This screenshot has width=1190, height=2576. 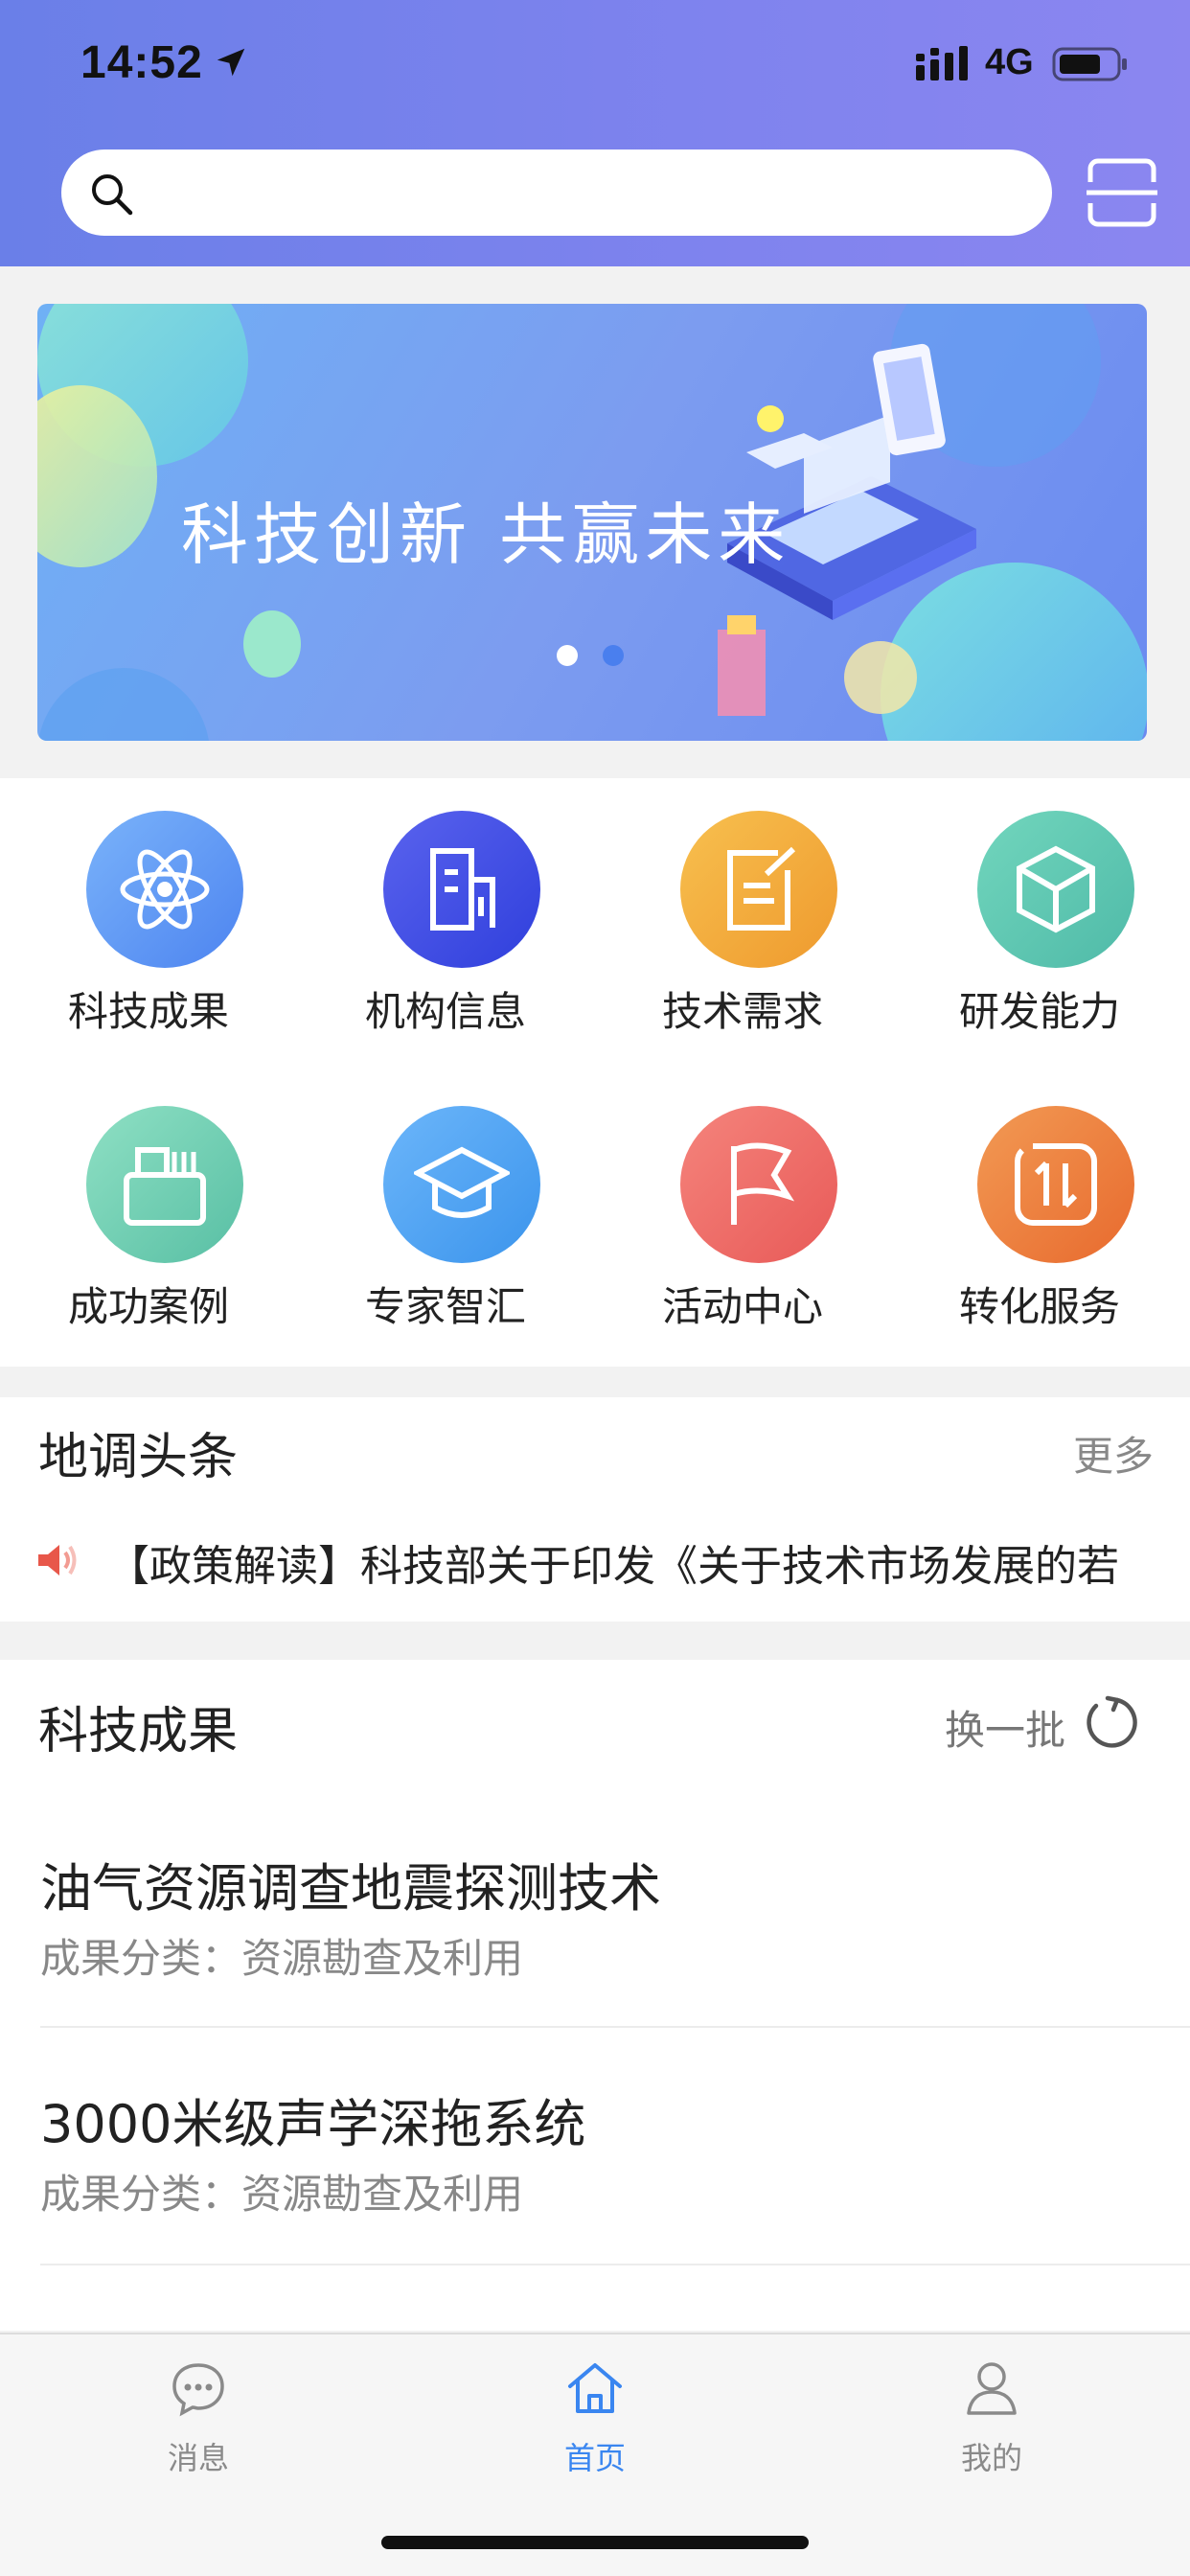 What do you see at coordinates (58, 1560) in the screenshot?
I see `speaker-icon` at bounding box center [58, 1560].